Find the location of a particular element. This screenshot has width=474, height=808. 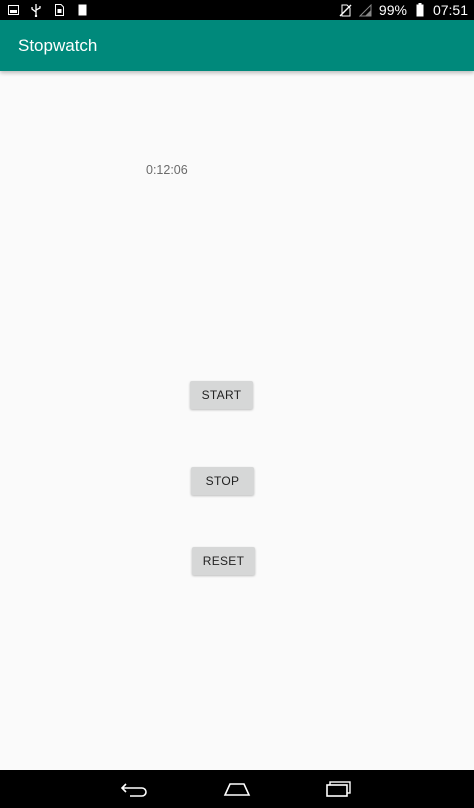

status-time: 07:51 is located at coordinates (450, 10).